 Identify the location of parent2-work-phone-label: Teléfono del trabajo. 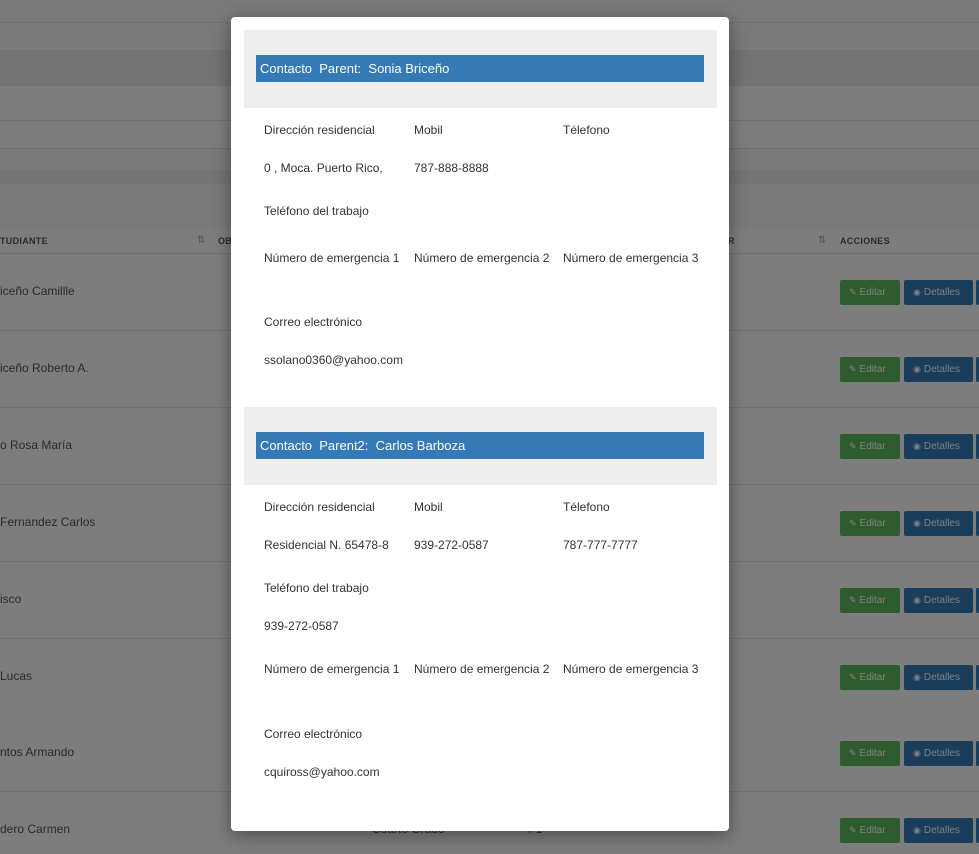
(316, 588).